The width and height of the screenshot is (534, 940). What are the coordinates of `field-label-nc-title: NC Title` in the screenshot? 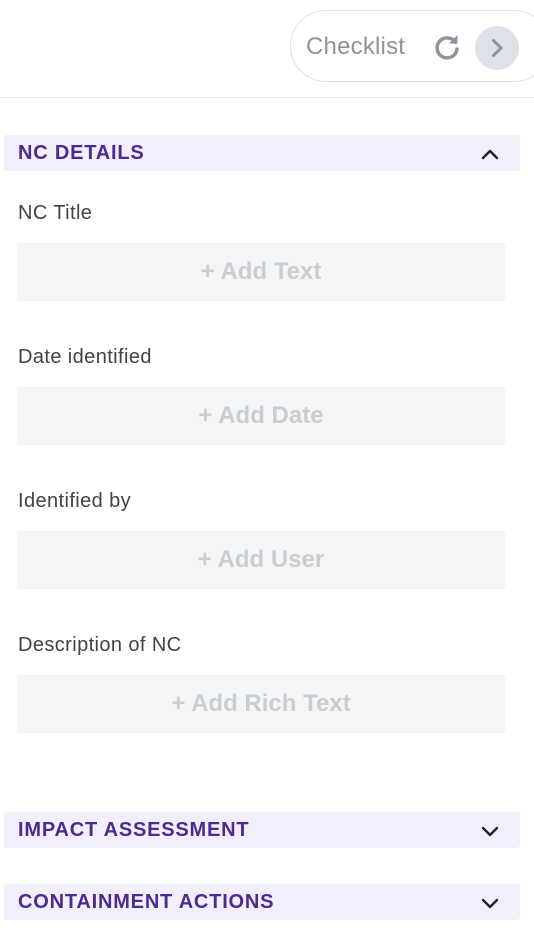 It's located at (55, 213).